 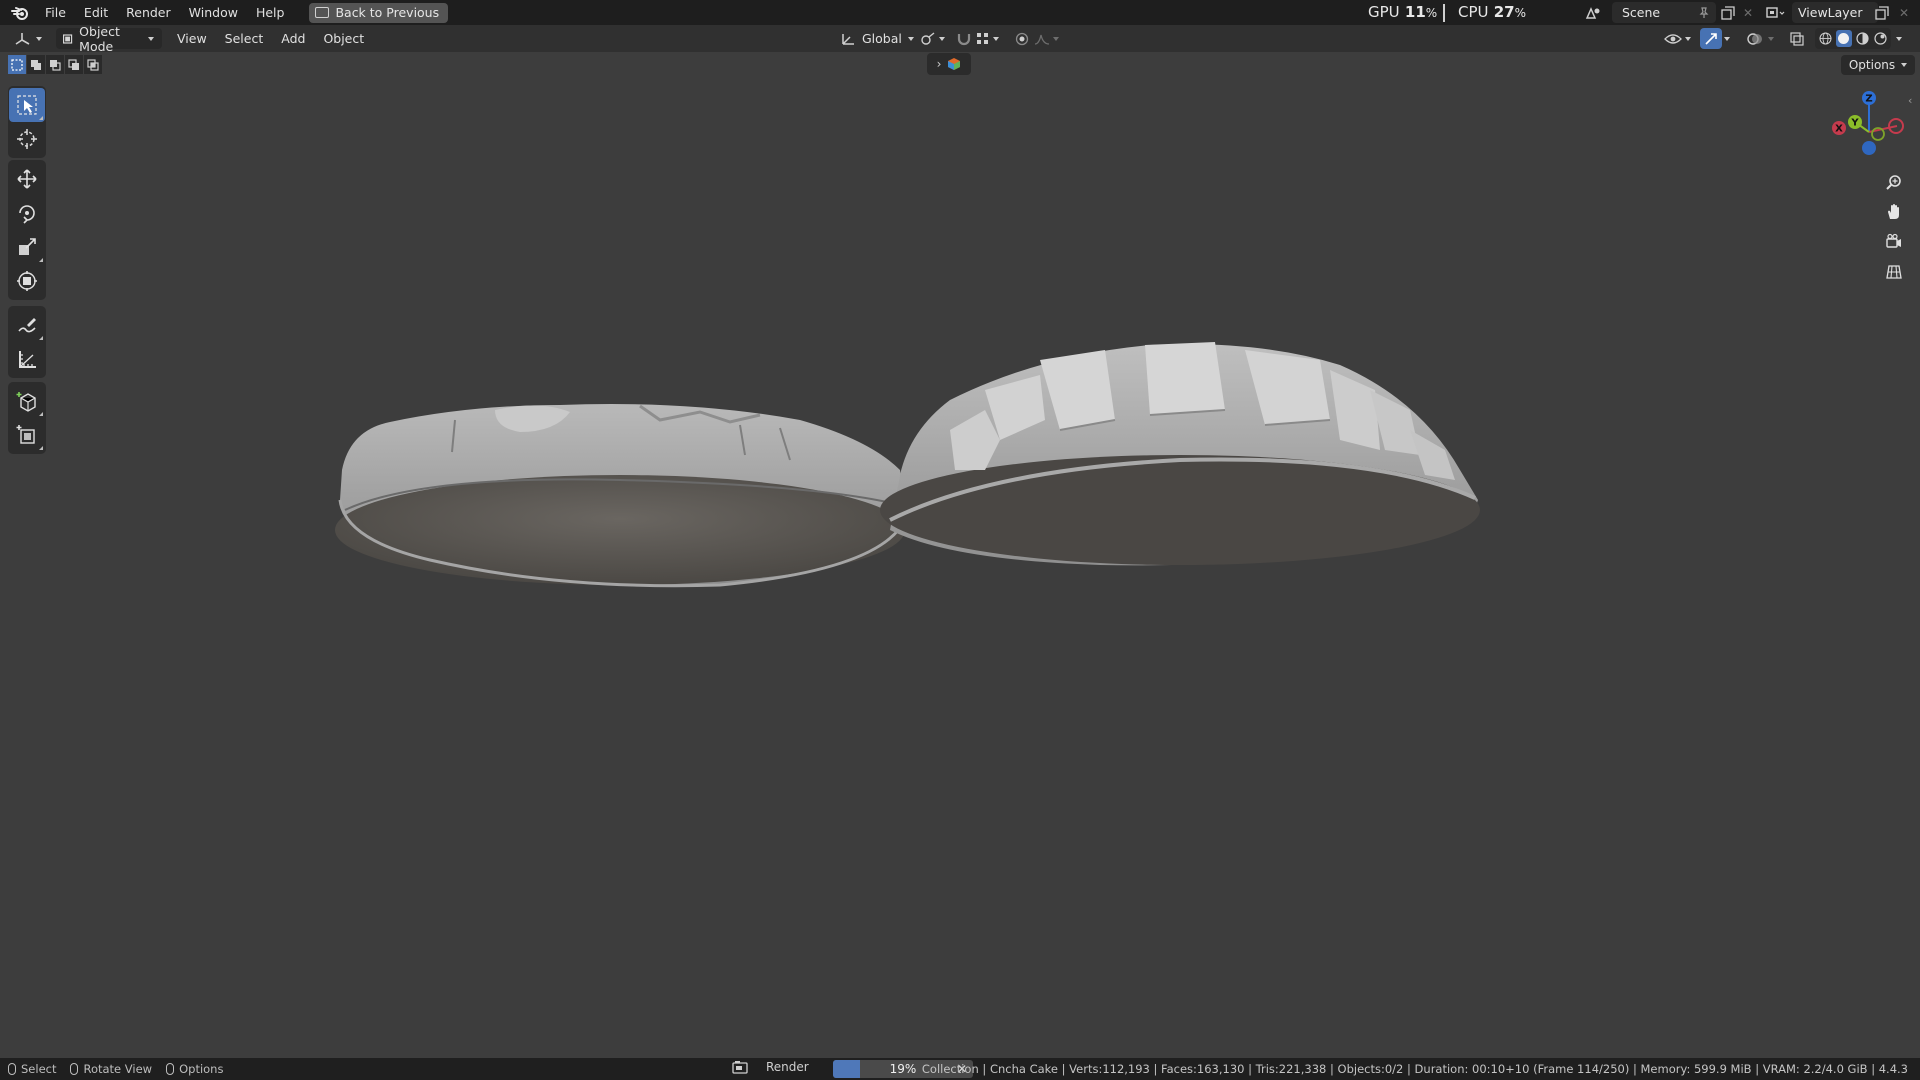 I want to click on xray-icon, so click(x=1797, y=38).